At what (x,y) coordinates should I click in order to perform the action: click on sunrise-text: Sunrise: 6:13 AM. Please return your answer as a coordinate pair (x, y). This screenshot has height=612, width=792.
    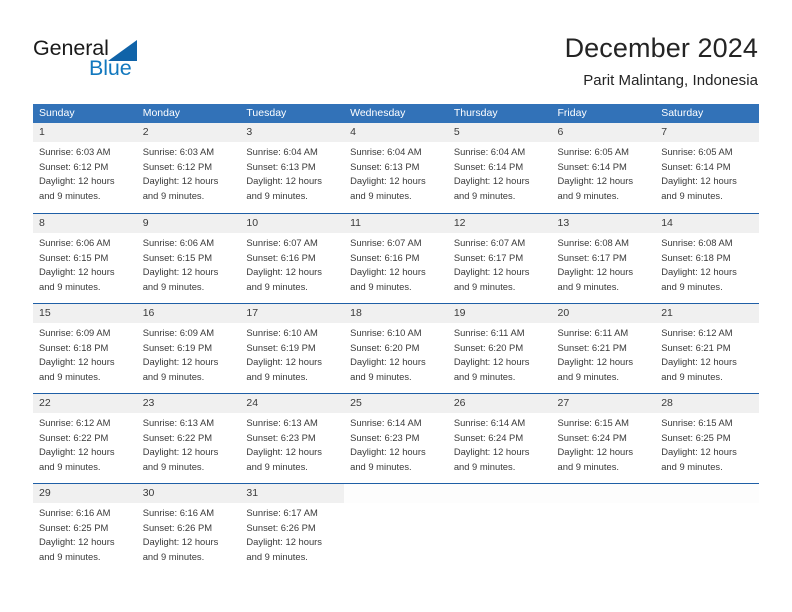
    Looking at the image, I should click on (282, 422).